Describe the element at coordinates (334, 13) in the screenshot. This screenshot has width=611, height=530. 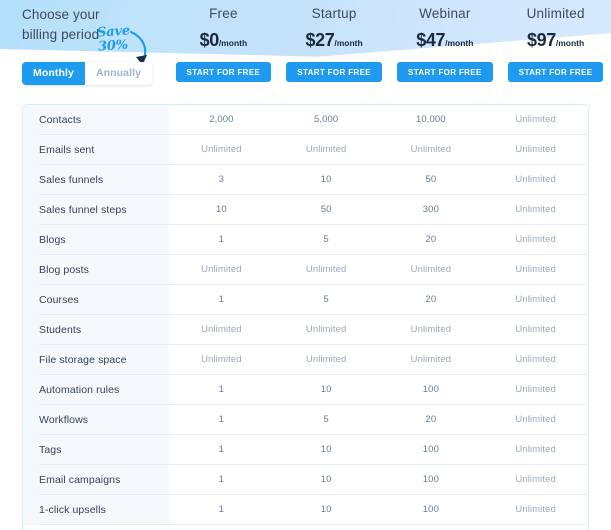
I see `plan-name: Startup` at that location.